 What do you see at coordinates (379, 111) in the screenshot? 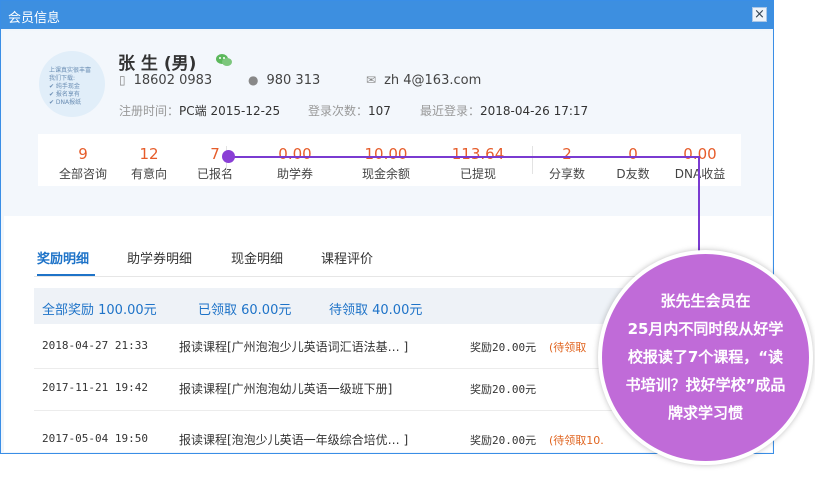
I see `login-value: 107` at bounding box center [379, 111].